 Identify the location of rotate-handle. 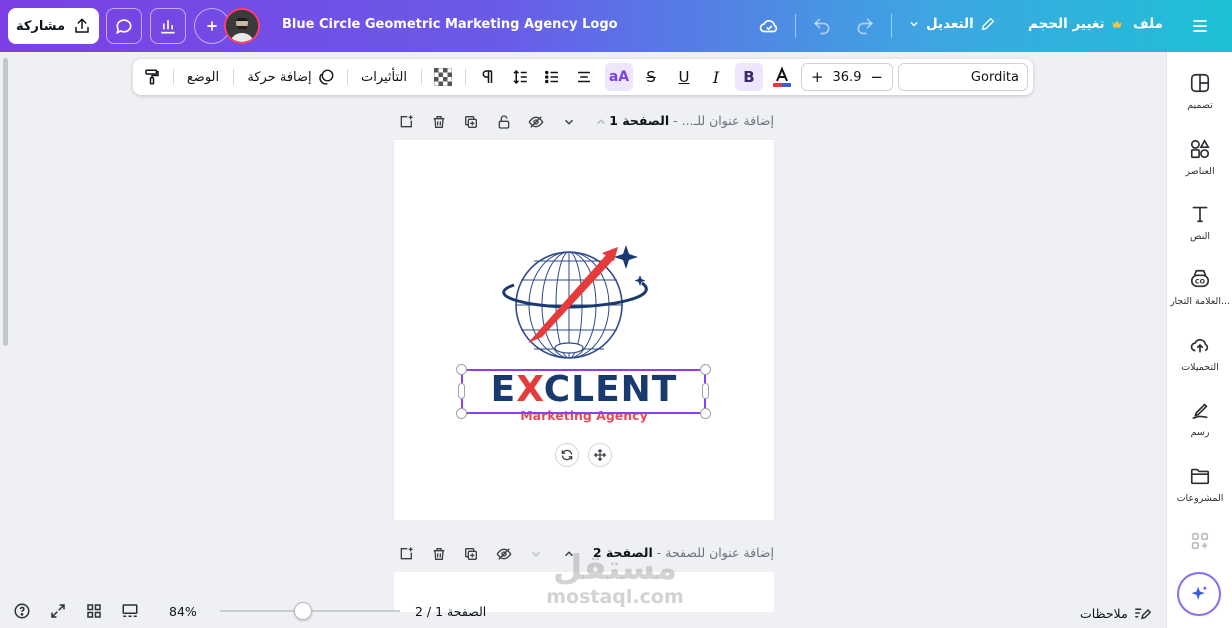
(567, 455).